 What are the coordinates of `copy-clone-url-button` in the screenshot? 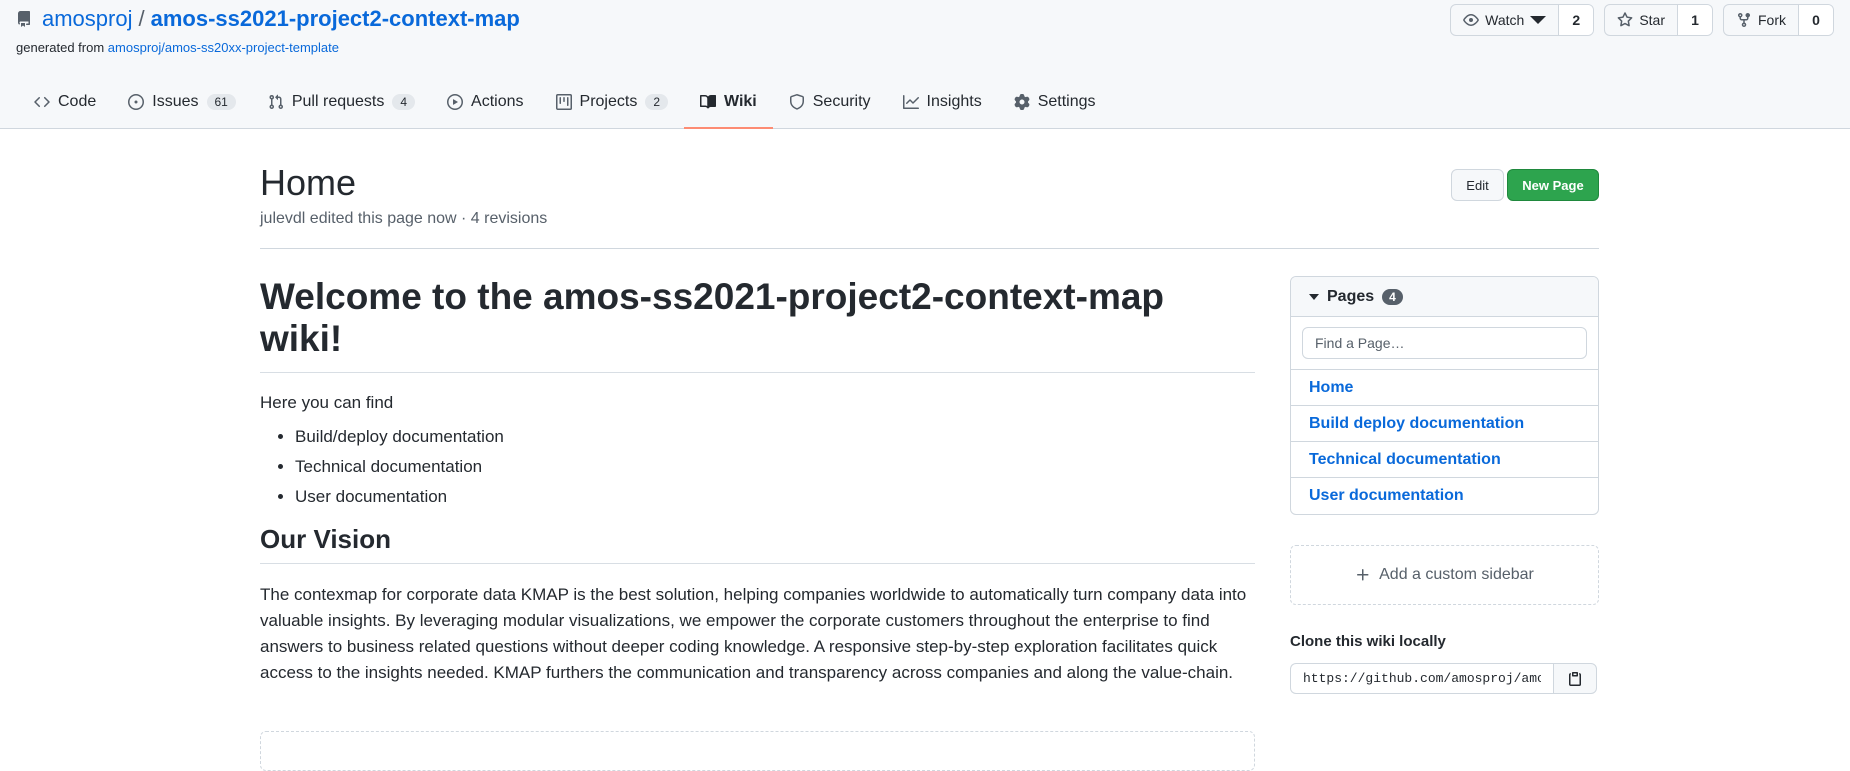 It's located at (1575, 678).